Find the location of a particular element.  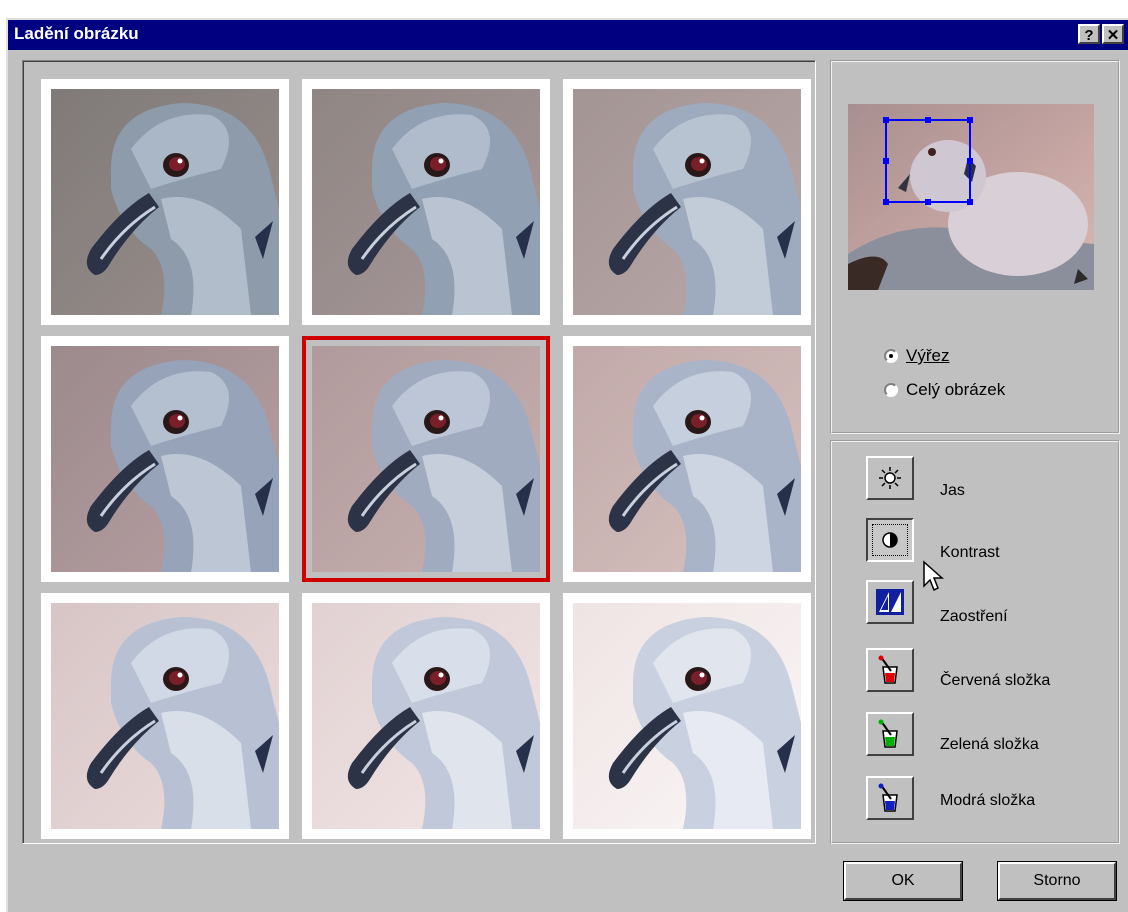

contrast-label: Kontrast is located at coordinates (970, 552).